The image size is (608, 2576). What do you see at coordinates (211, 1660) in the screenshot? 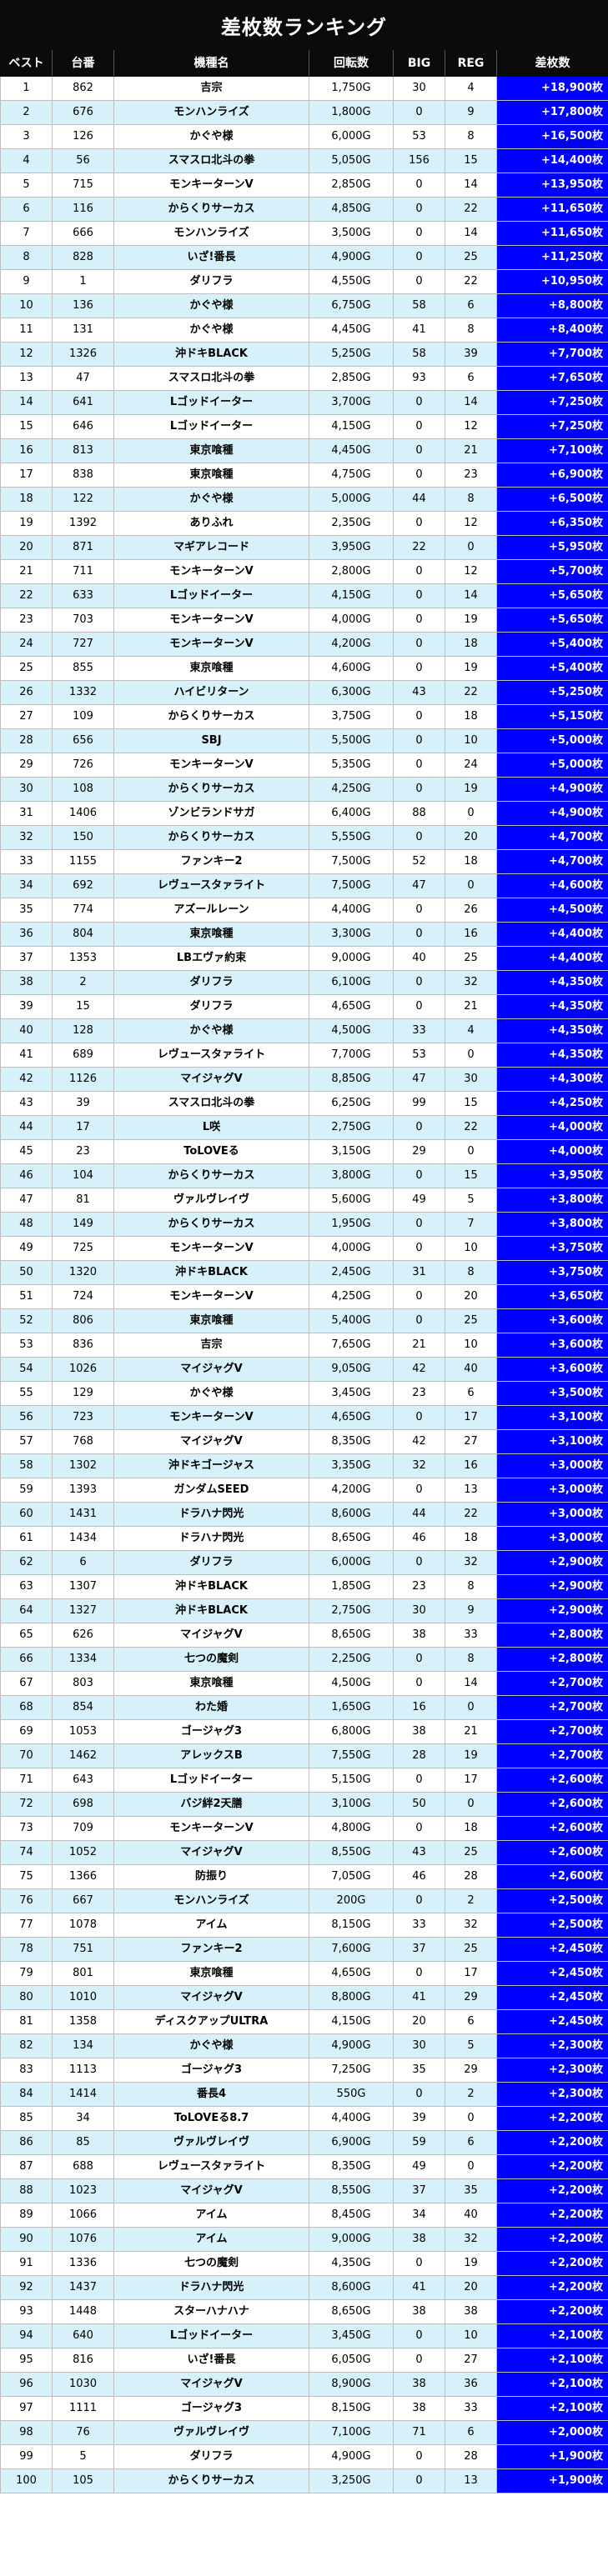
I see `machine-name-cell: 七つの魔剣` at bounding box center [211, 1660].